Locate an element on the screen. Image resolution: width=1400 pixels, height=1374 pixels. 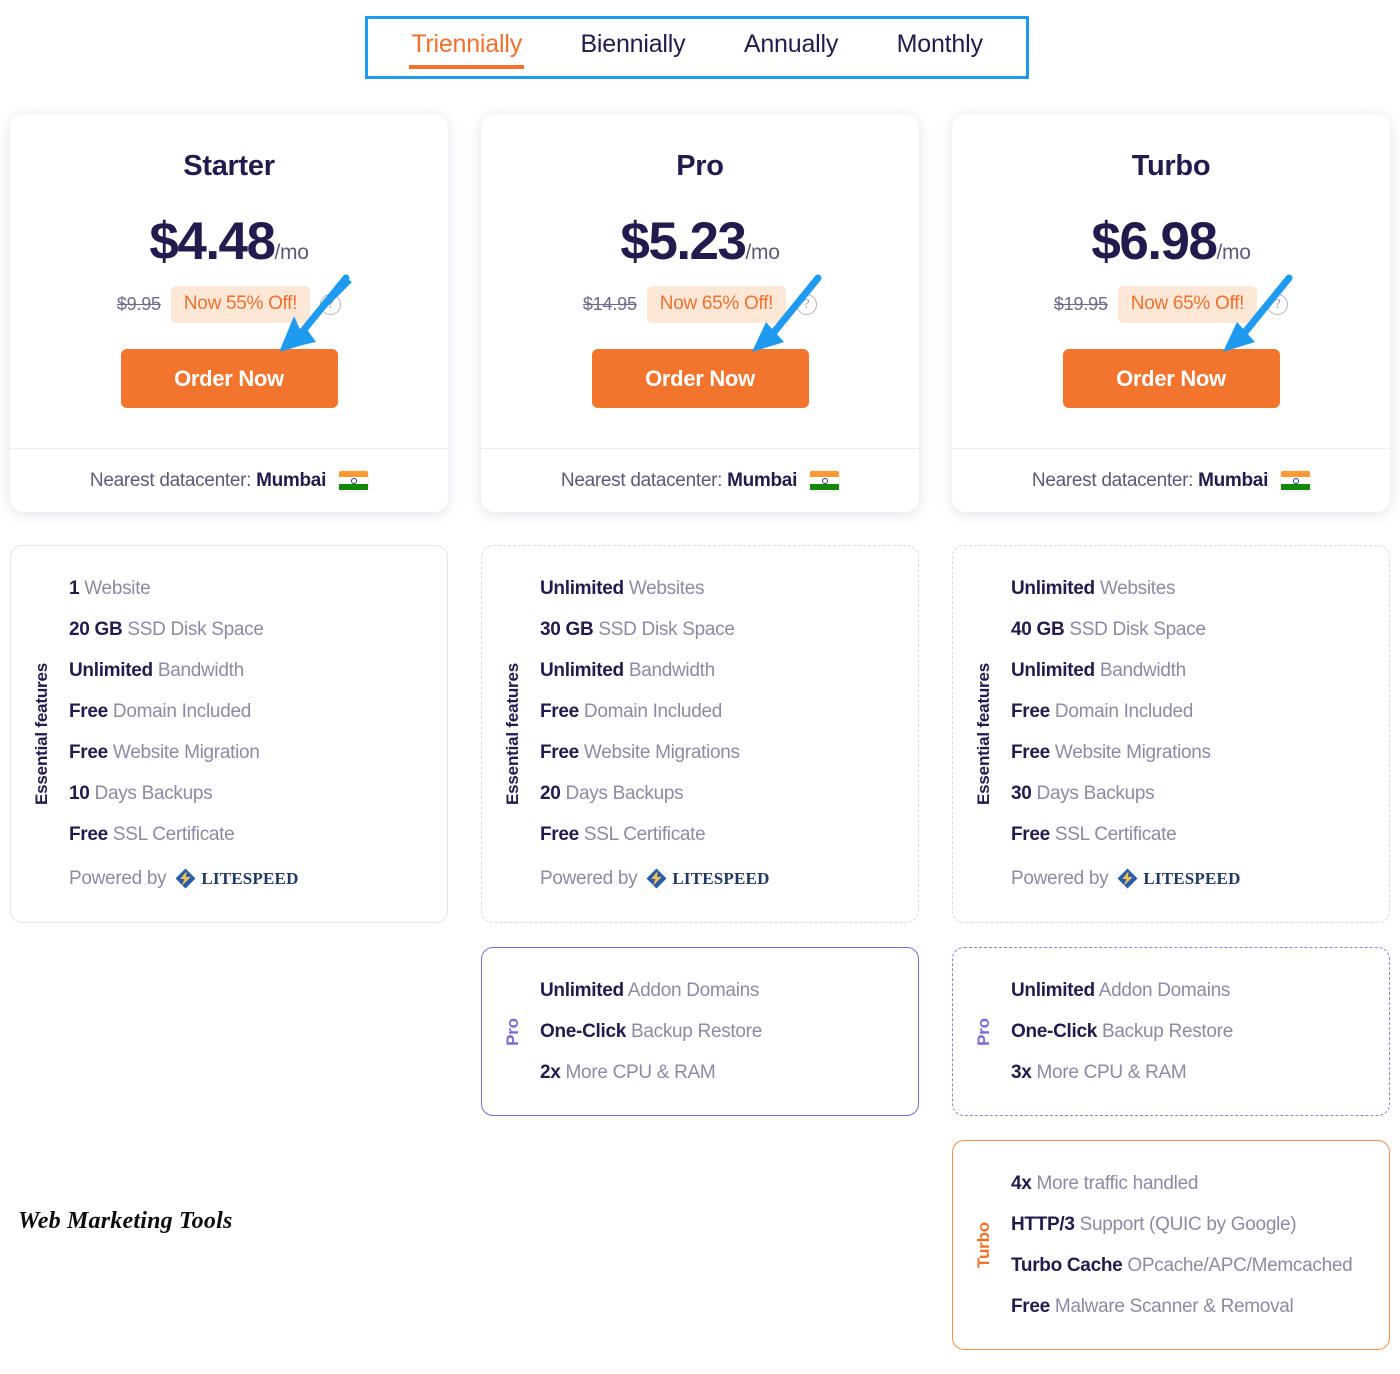
price-row-starter: $4.48/mo is located at coordinates (229, 241).